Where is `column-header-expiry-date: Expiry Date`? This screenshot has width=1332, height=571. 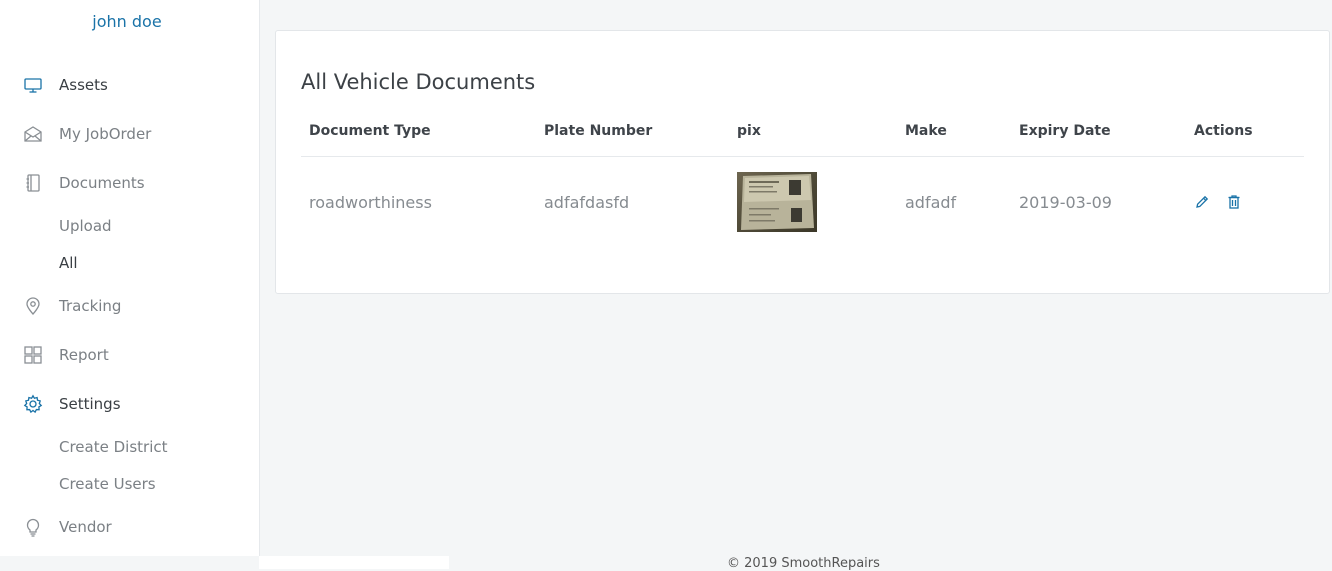 column-header-expiry-date: Expiry Date is located at coordinates (1065, 131).